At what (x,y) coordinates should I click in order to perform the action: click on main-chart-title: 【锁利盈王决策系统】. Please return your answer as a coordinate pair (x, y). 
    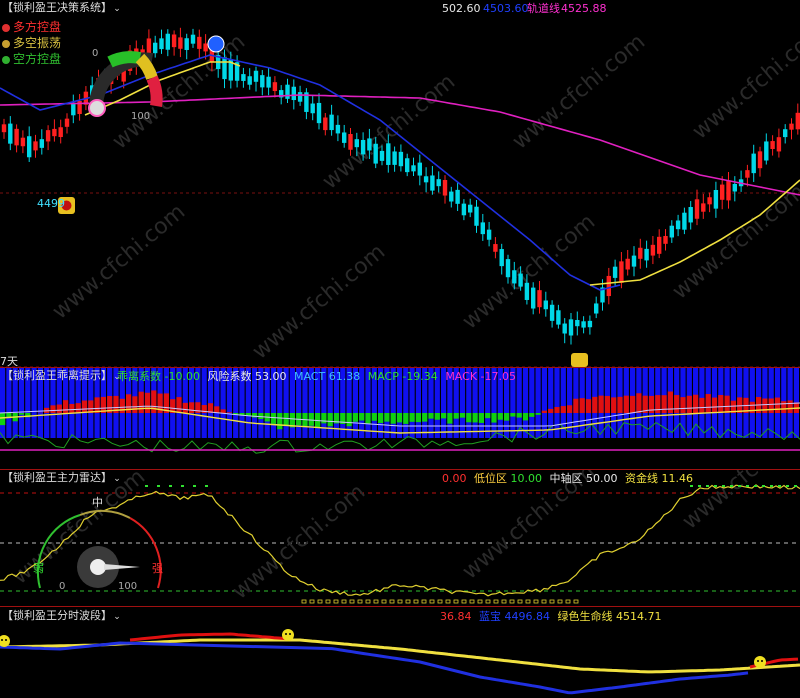
    Looking at the image, I should click on (57, 7).